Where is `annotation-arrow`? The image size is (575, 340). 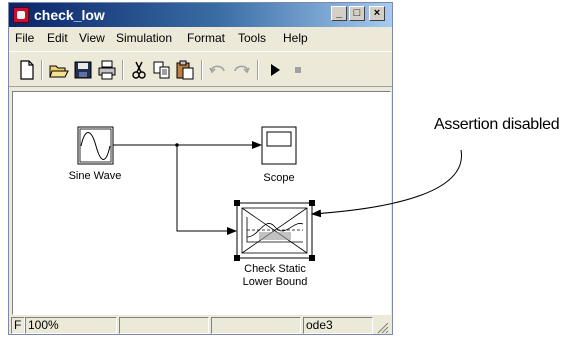 annotation-arrow is located at coordinates (386, 183).